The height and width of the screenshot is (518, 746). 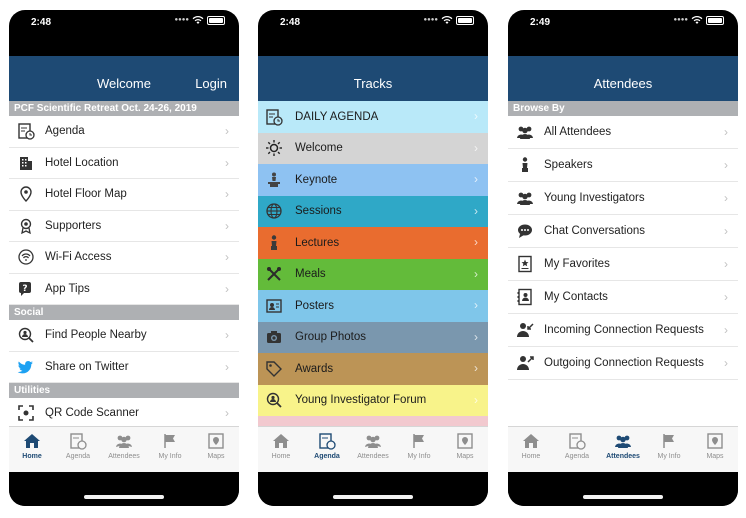 I want to click on track-label: Young Investigator Forum, so click(x=361, y=400).